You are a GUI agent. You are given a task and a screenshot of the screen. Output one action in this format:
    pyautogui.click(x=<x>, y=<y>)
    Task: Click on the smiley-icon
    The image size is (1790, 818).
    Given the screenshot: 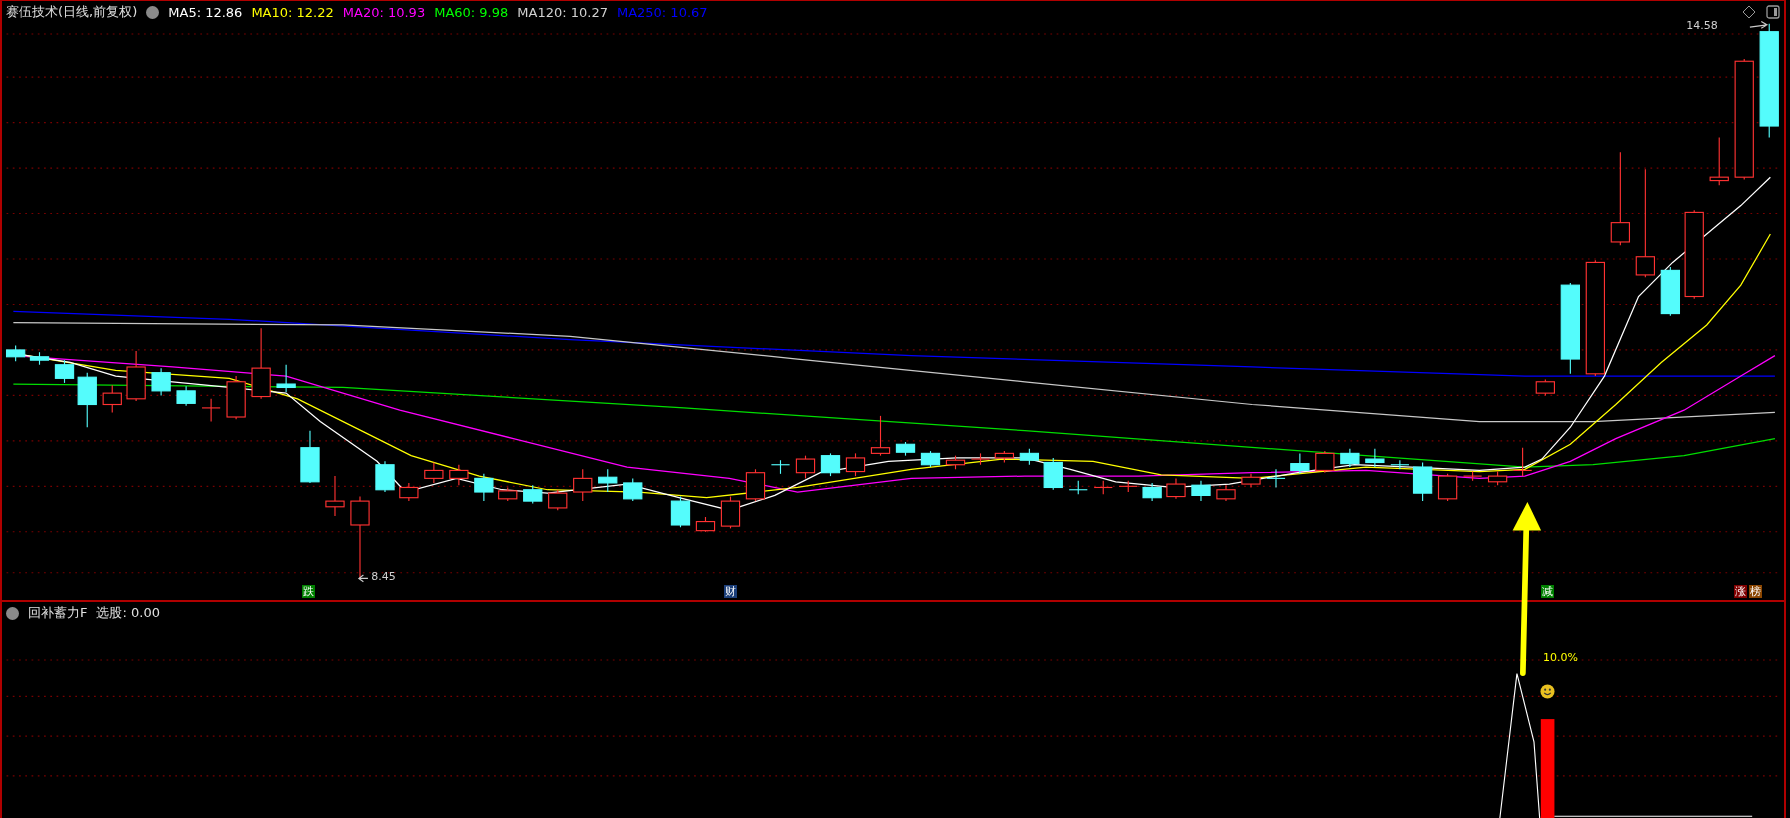 What is the action you would take?
    pyautogui.click(x=1547, y=691)
    